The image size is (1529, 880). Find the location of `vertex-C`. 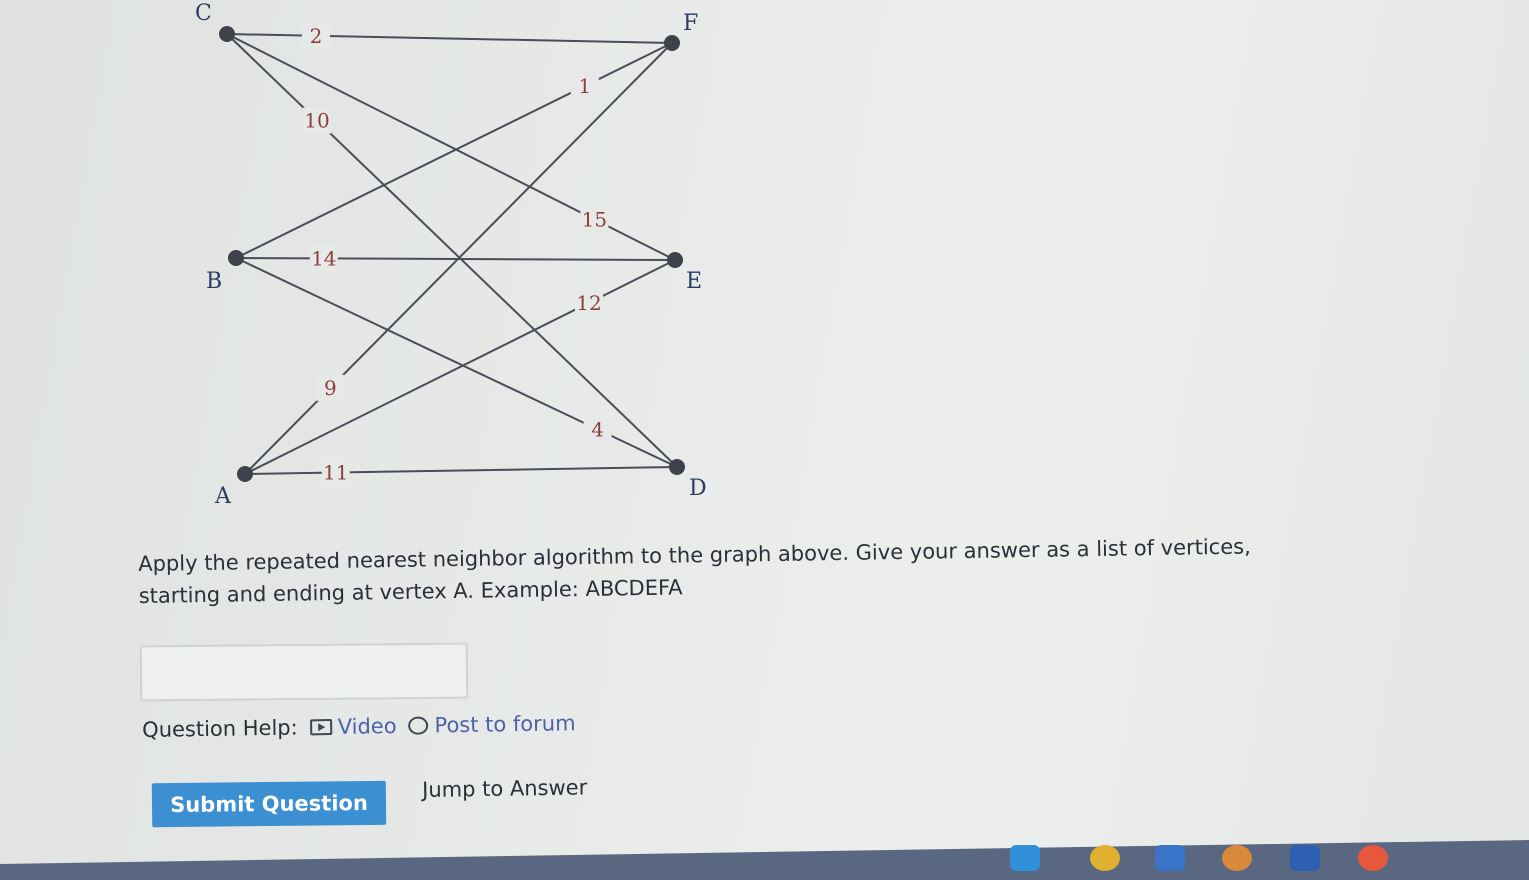

vertex-C is located at coordinates (227, 34).